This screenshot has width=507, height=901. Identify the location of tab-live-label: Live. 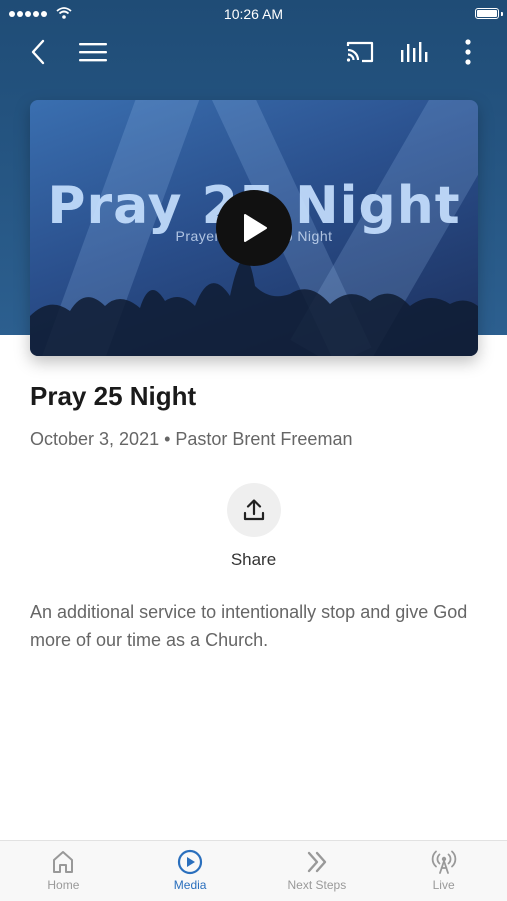
(443, 885).